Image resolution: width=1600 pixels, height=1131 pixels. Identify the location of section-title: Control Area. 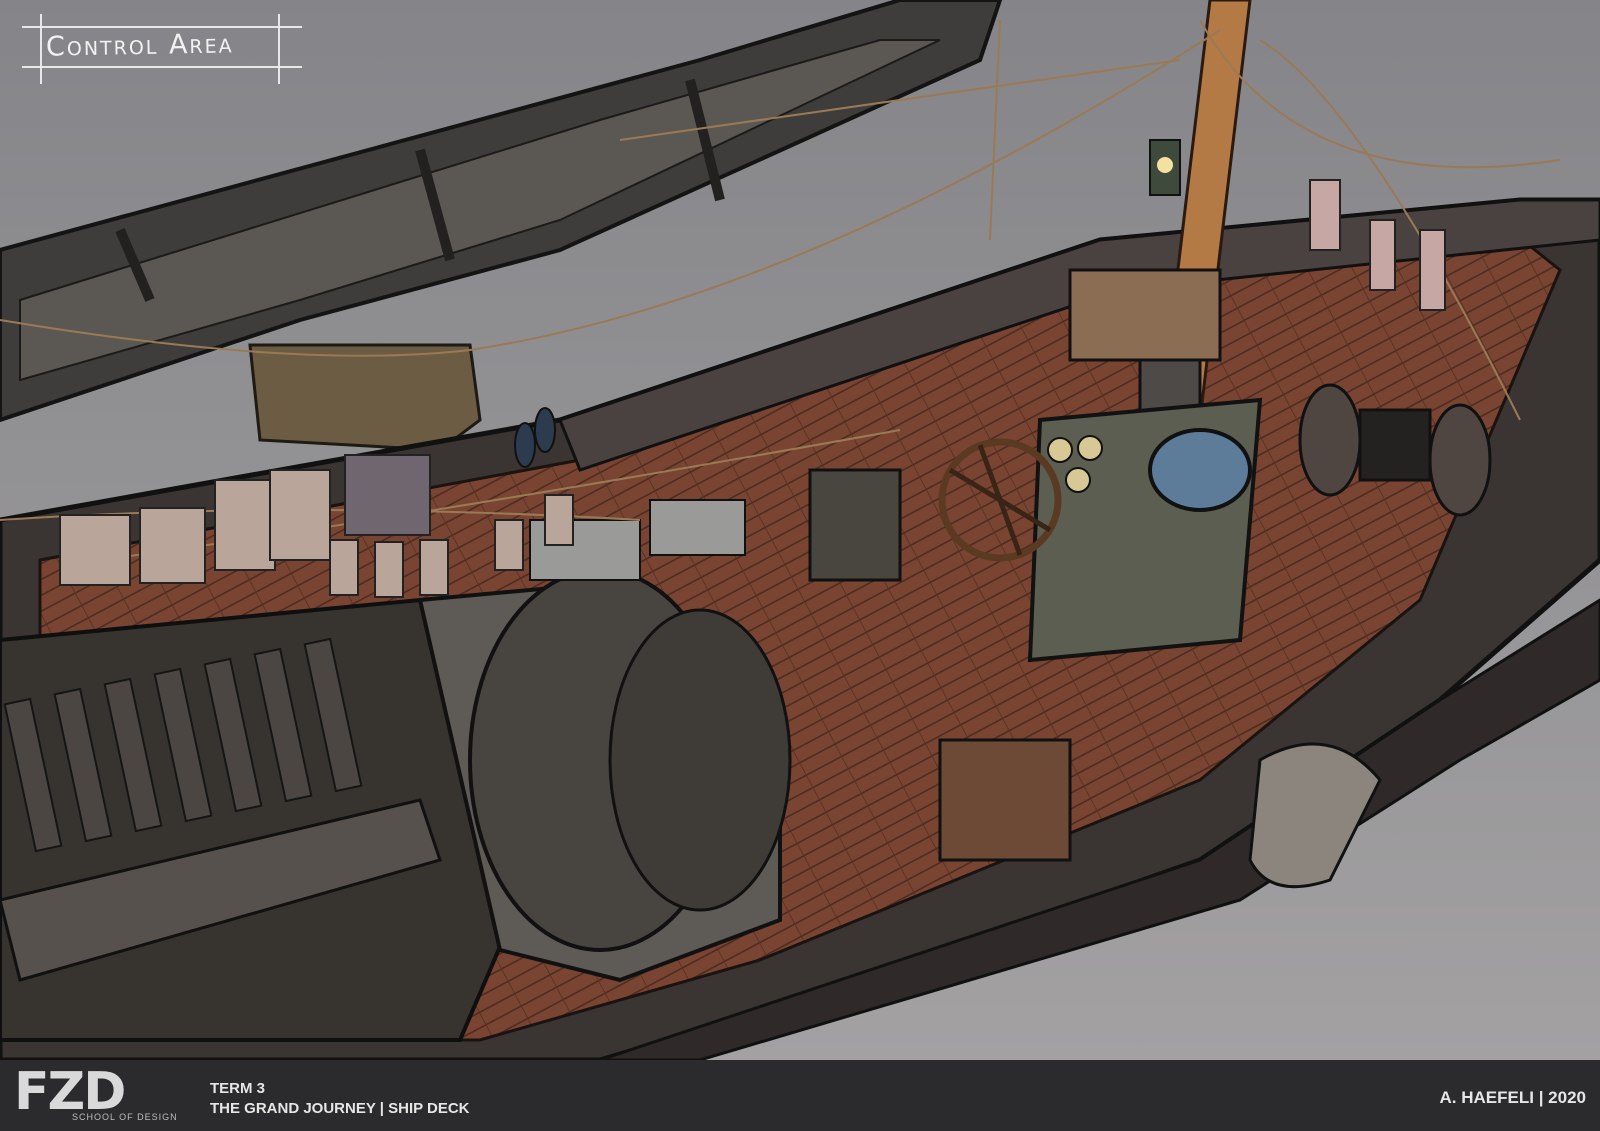
(139, 45).